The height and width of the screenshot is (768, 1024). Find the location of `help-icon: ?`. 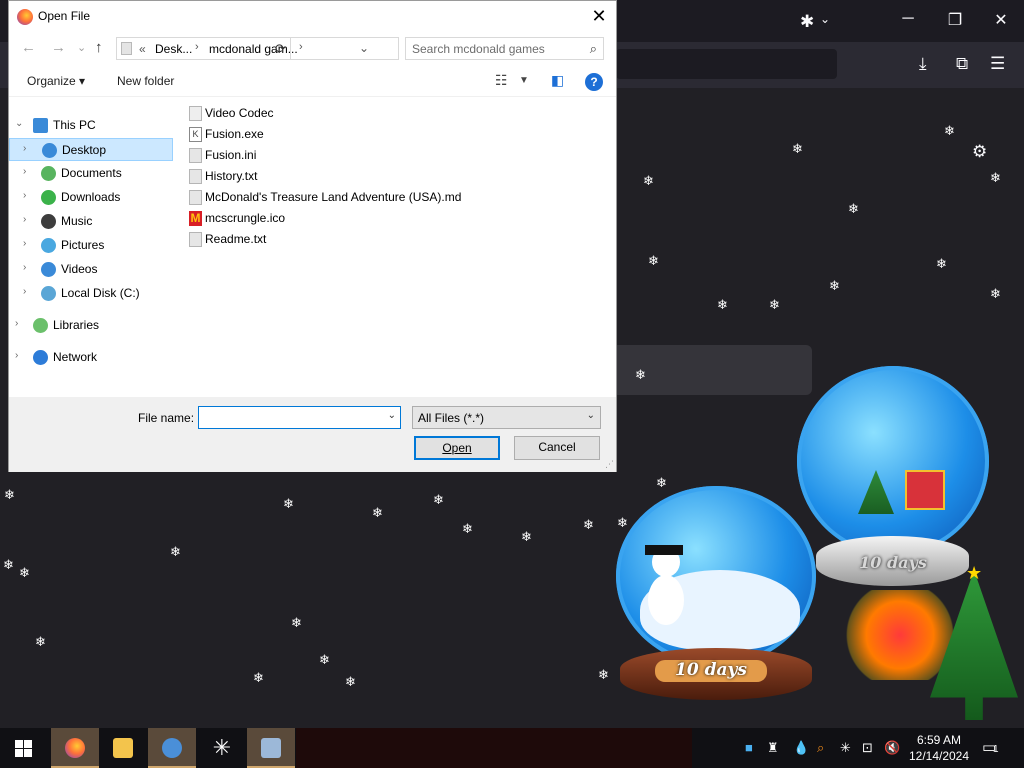

help-icon: ? is located at coordinates (594, 82).